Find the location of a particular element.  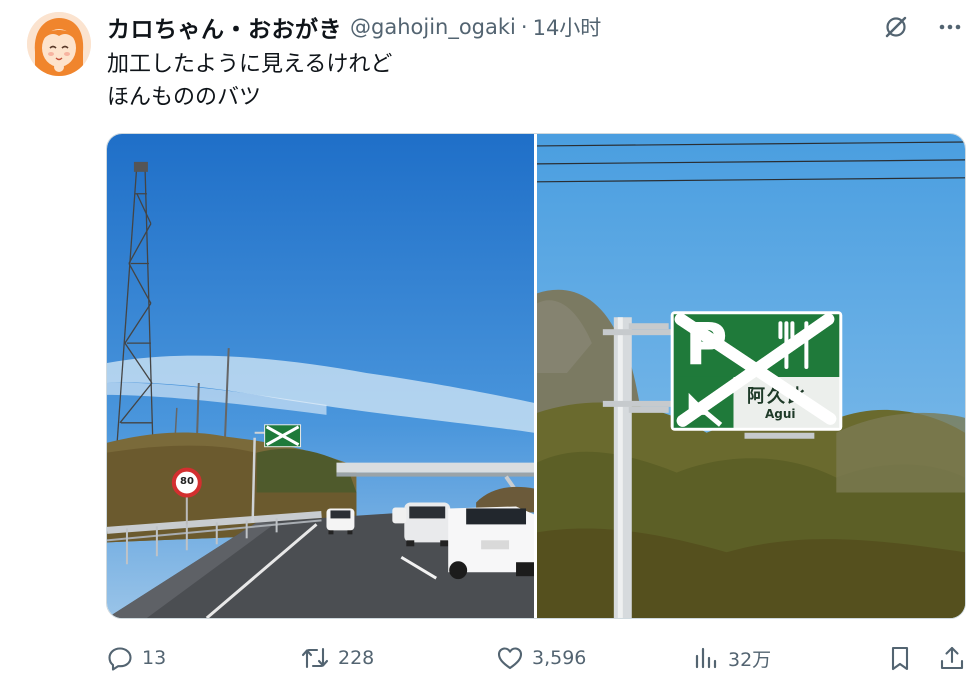

action-bar: 13 228 3,596 32万 is located at coordinates (537, 658).